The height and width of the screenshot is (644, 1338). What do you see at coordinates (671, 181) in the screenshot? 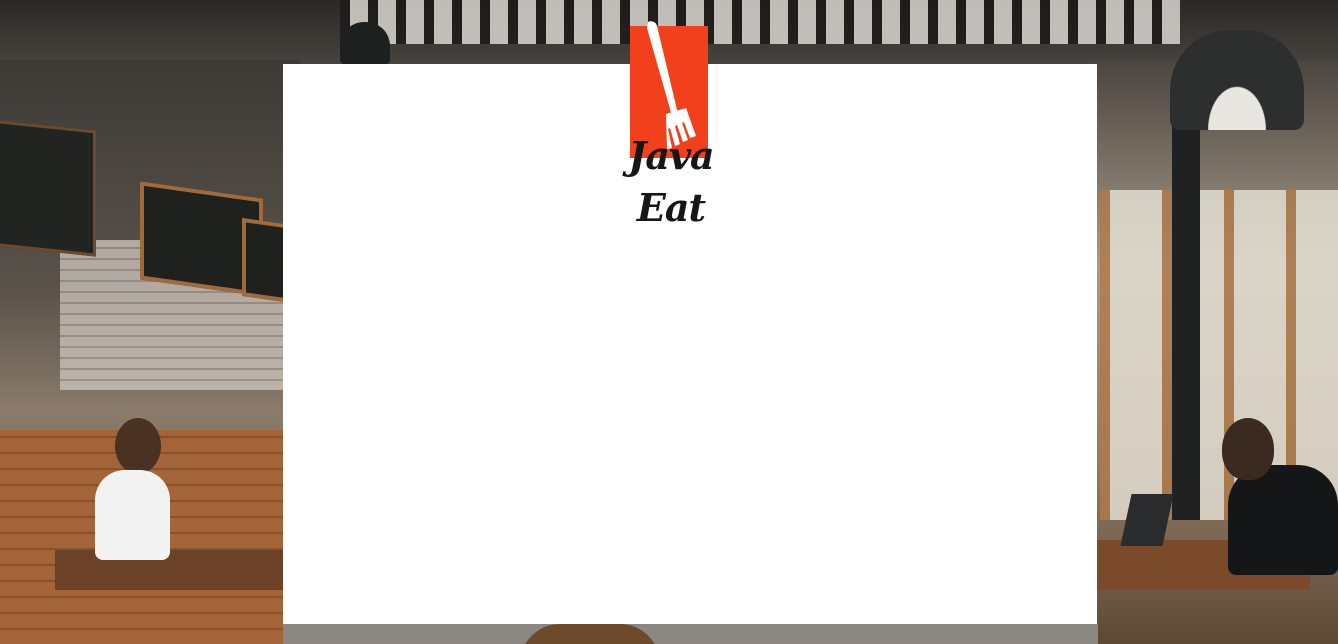
I see `brand-name: Java Eat` at bounding box center [671, 181].